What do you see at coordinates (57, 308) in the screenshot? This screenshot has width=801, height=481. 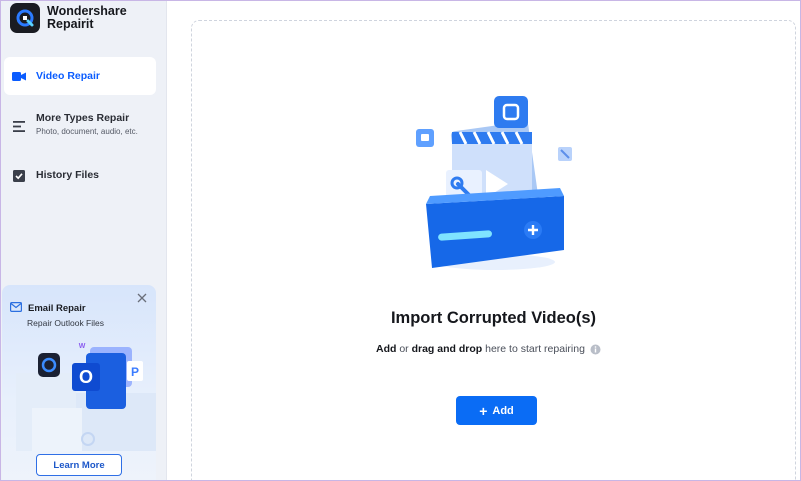 I see `promo-title: Email Repair` at bounding box center [57, 308].